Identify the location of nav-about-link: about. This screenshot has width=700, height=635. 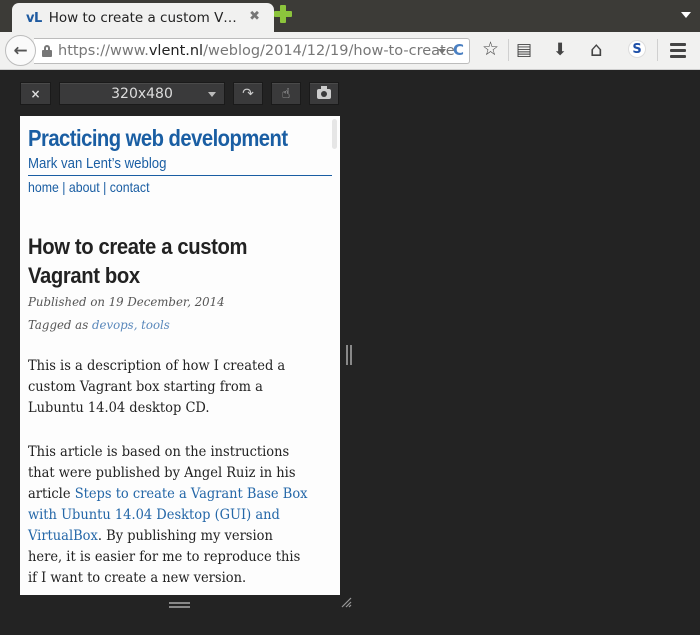
(84, 187).